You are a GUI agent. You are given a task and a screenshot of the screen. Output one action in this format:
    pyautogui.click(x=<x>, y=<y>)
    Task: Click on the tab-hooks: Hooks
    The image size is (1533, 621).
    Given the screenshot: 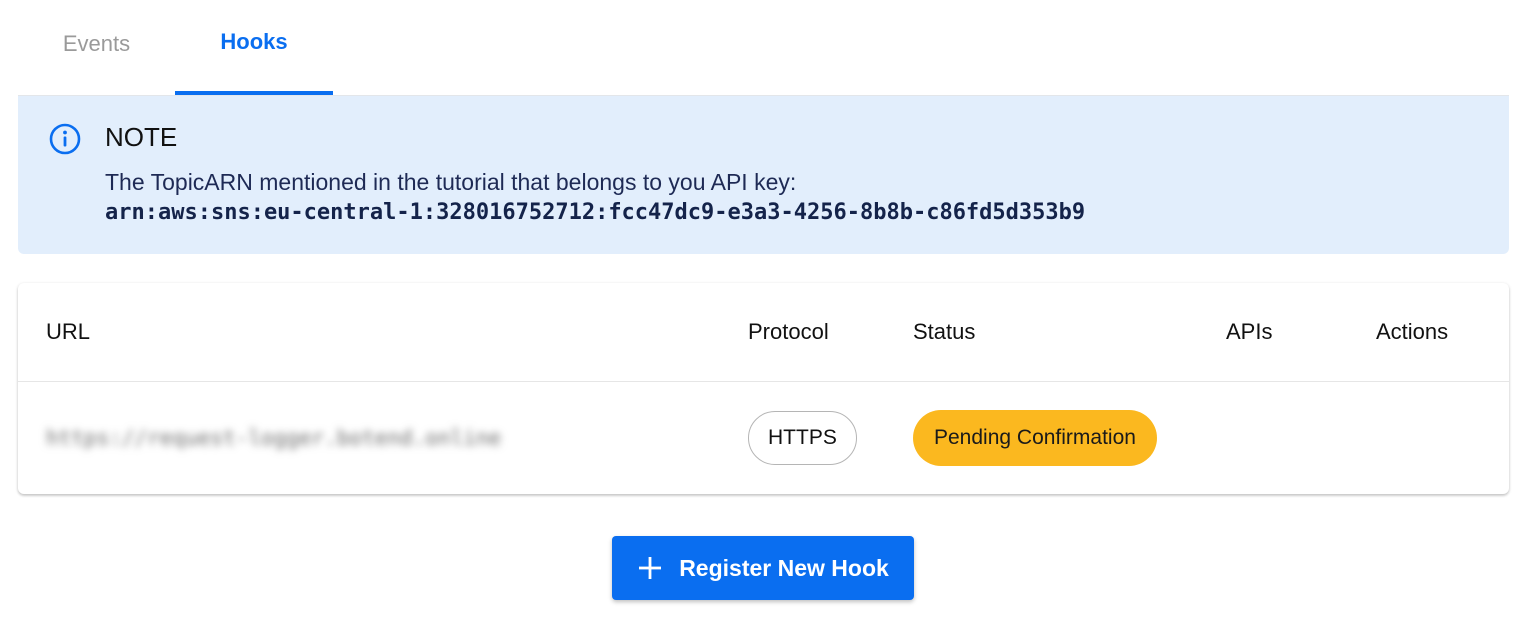 What is the action you would take?
    pyautogui.click(x=254, y=47)
    